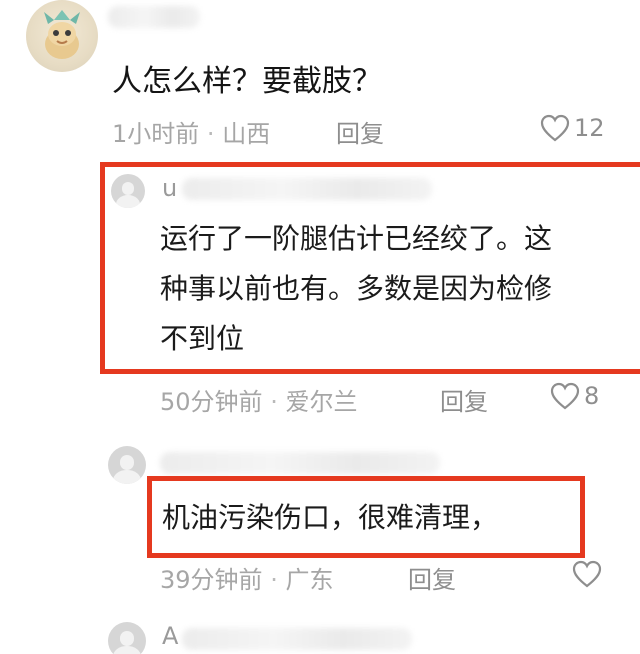  What do you see at coordinates (211, 580) in the screenshot?
I see `reply-time: 39分钟前` at bounding box center [211, 580].